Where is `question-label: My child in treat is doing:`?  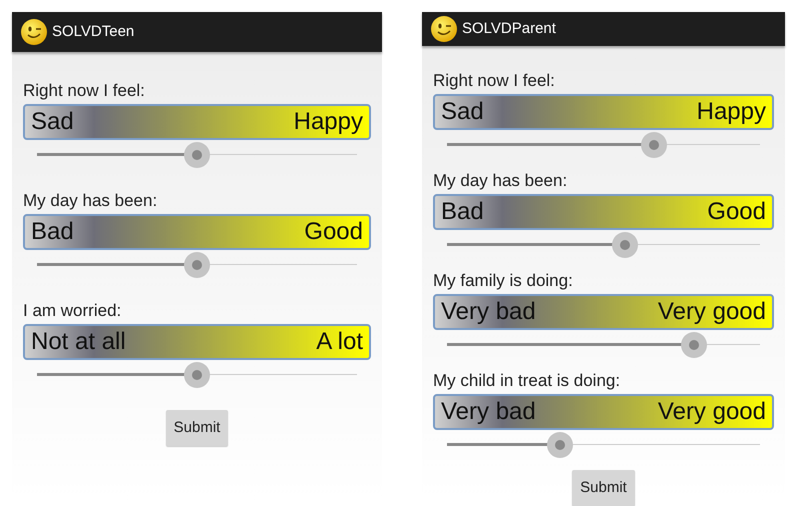
question-label: My child in treat is doing: is located at coordinates (527, 381).